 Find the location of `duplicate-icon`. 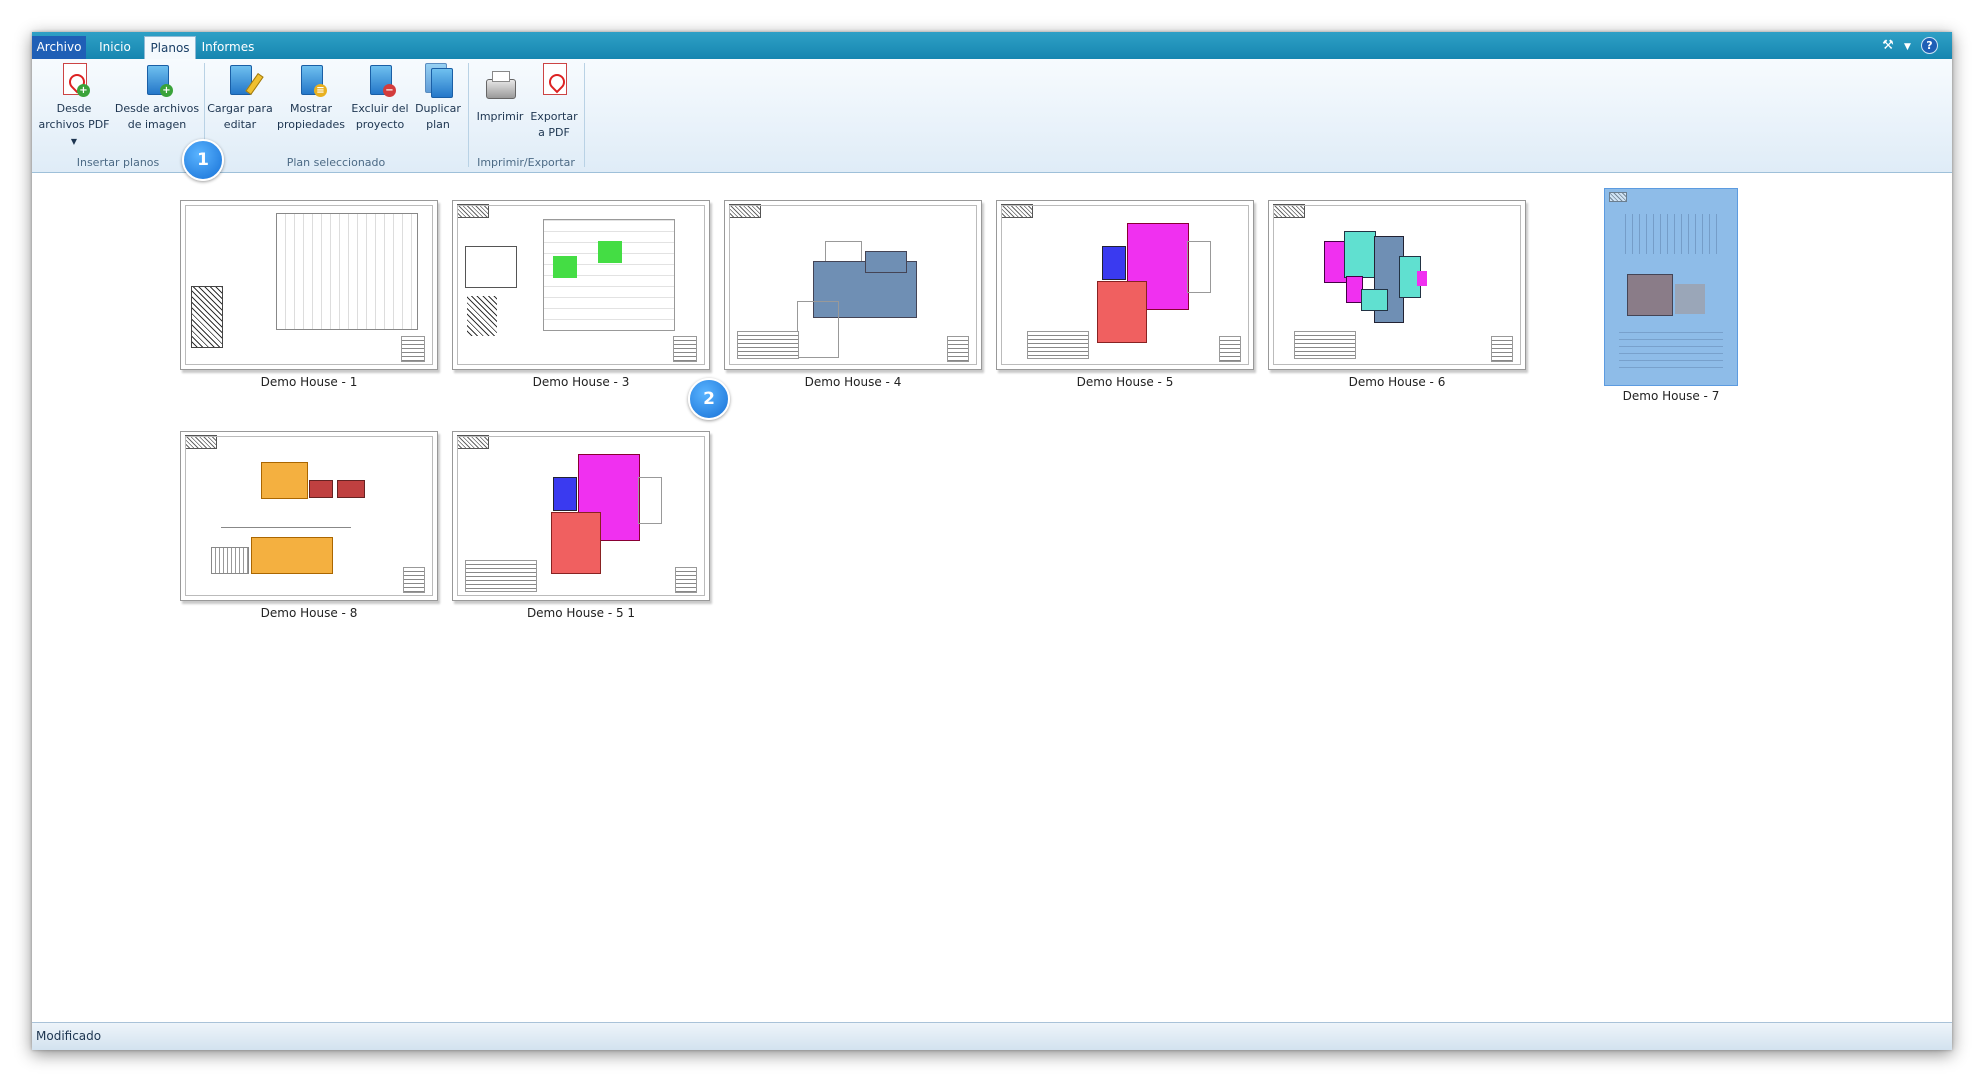

duplicate-icon is located at coordinates (438, 81).